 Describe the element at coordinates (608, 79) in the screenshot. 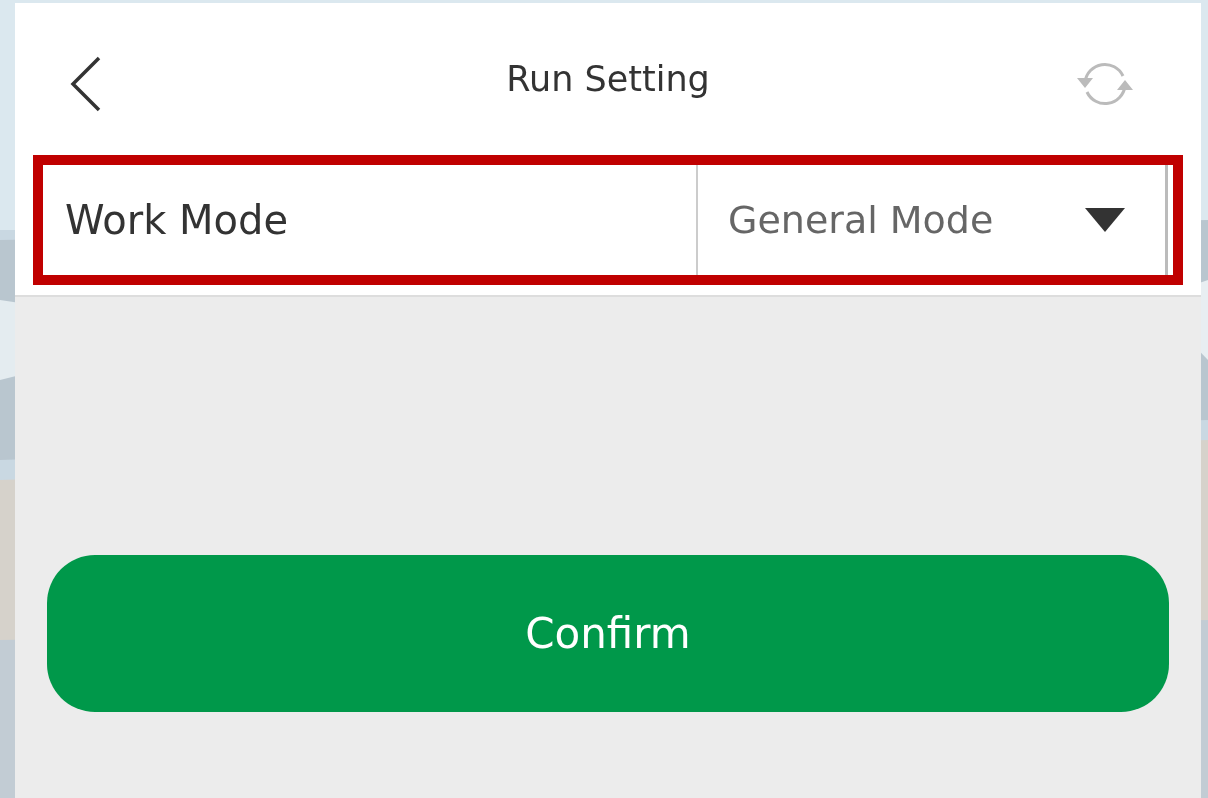

I see `screen-title: Run Setting` at that location.